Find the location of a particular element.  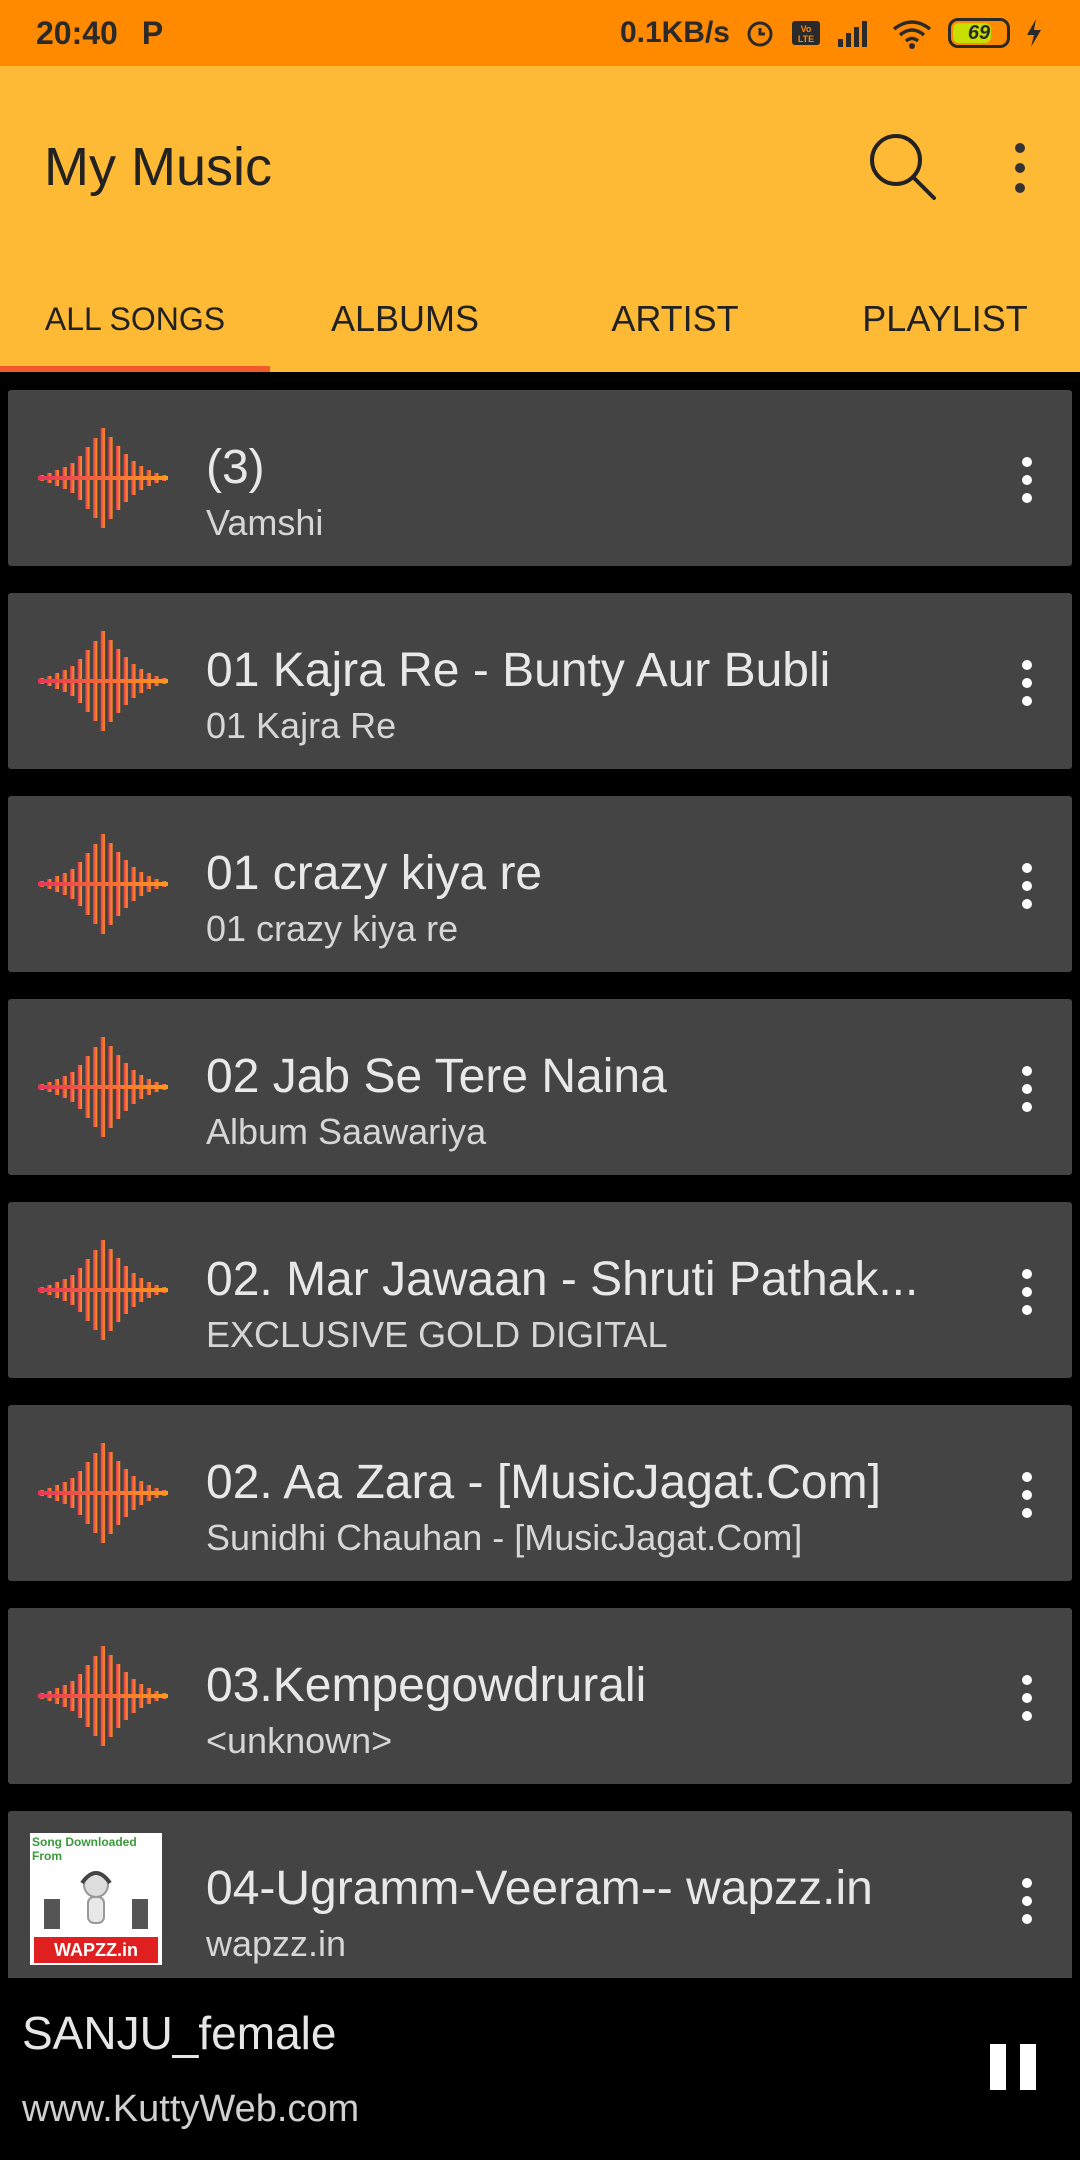

song-title: 01 crazy kiya re is located at coordinates (374, 873).